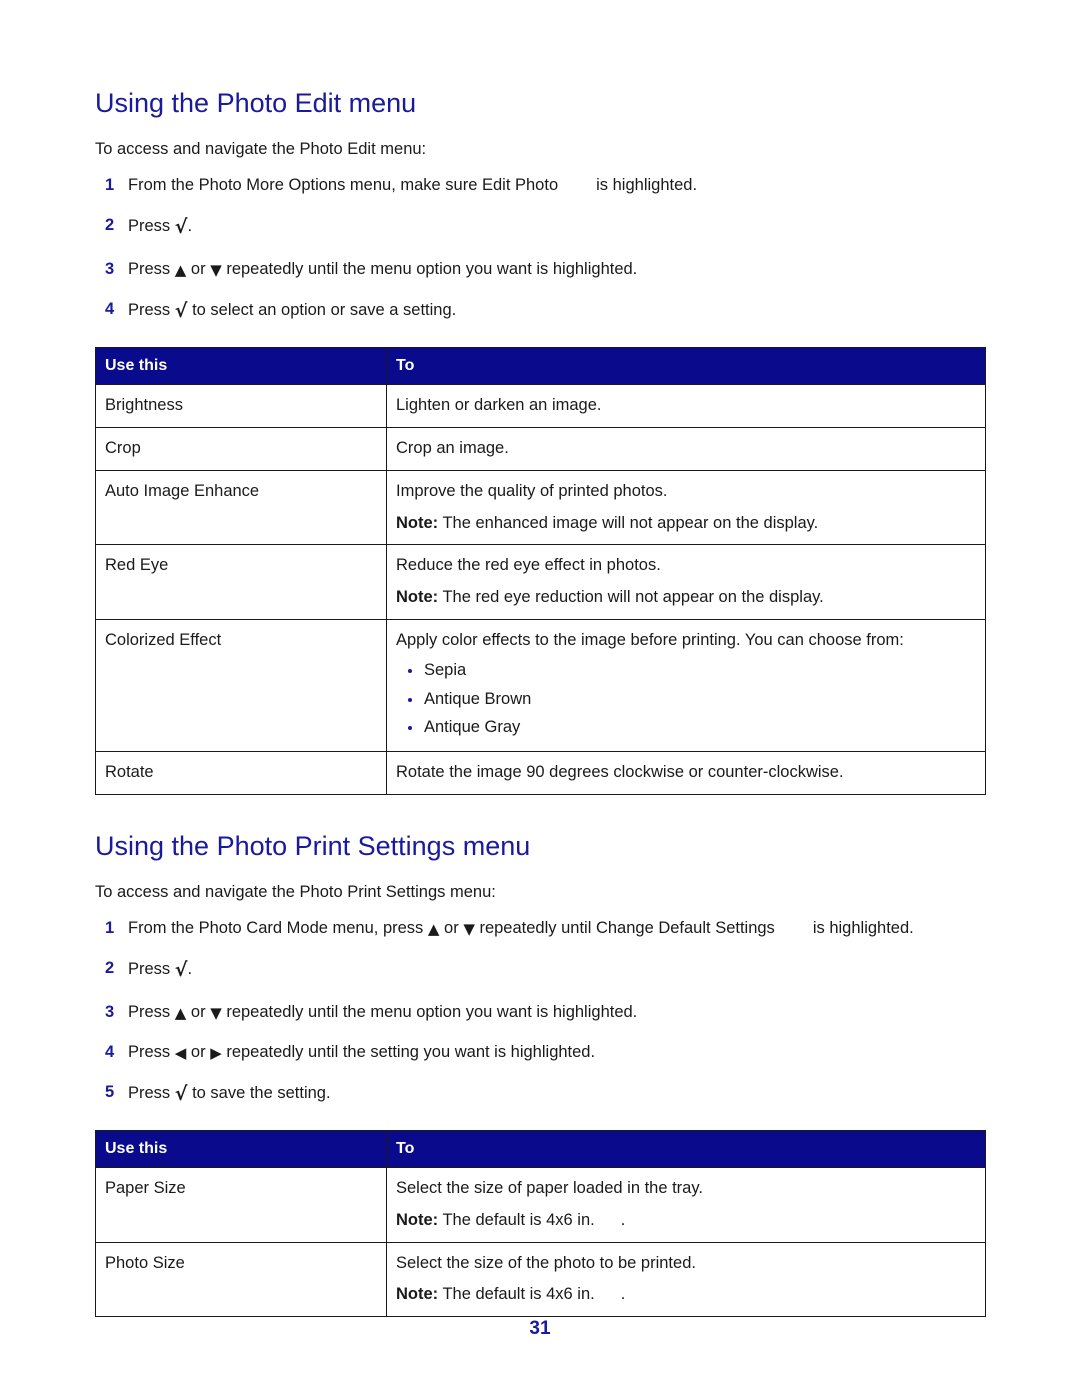  What do you see at coordinates (433, 929) in the screenshot?
I see `arrow-up-icon: ▲` at bounding box center [433, 929].